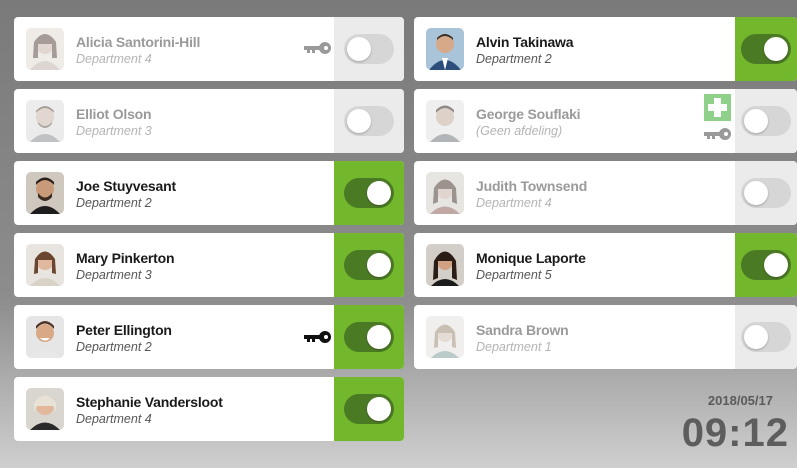  What do you see at coordinates (149, 402) in the screenshot?
I see `employee-name: Stephanie Vandersloot` at bounding box center [149, 402].